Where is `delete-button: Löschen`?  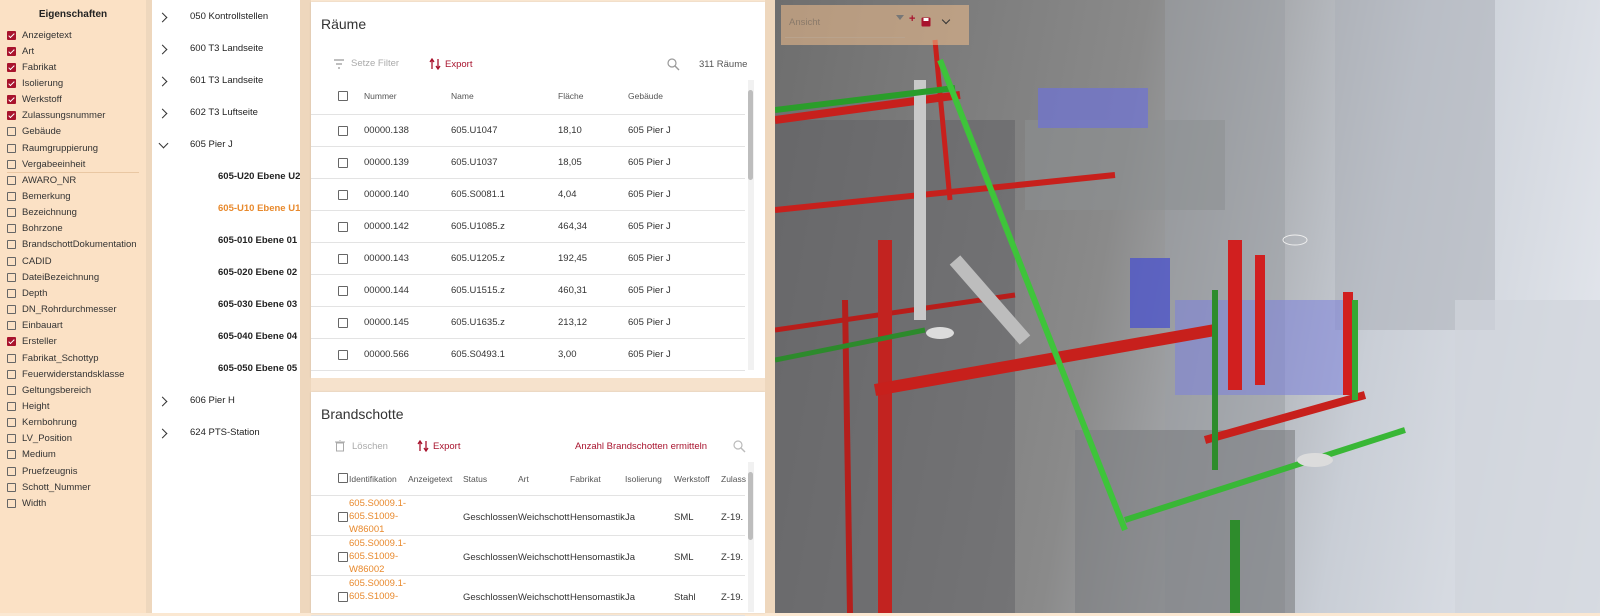 delete-button: Löschen is located at coordinates (361, 446).